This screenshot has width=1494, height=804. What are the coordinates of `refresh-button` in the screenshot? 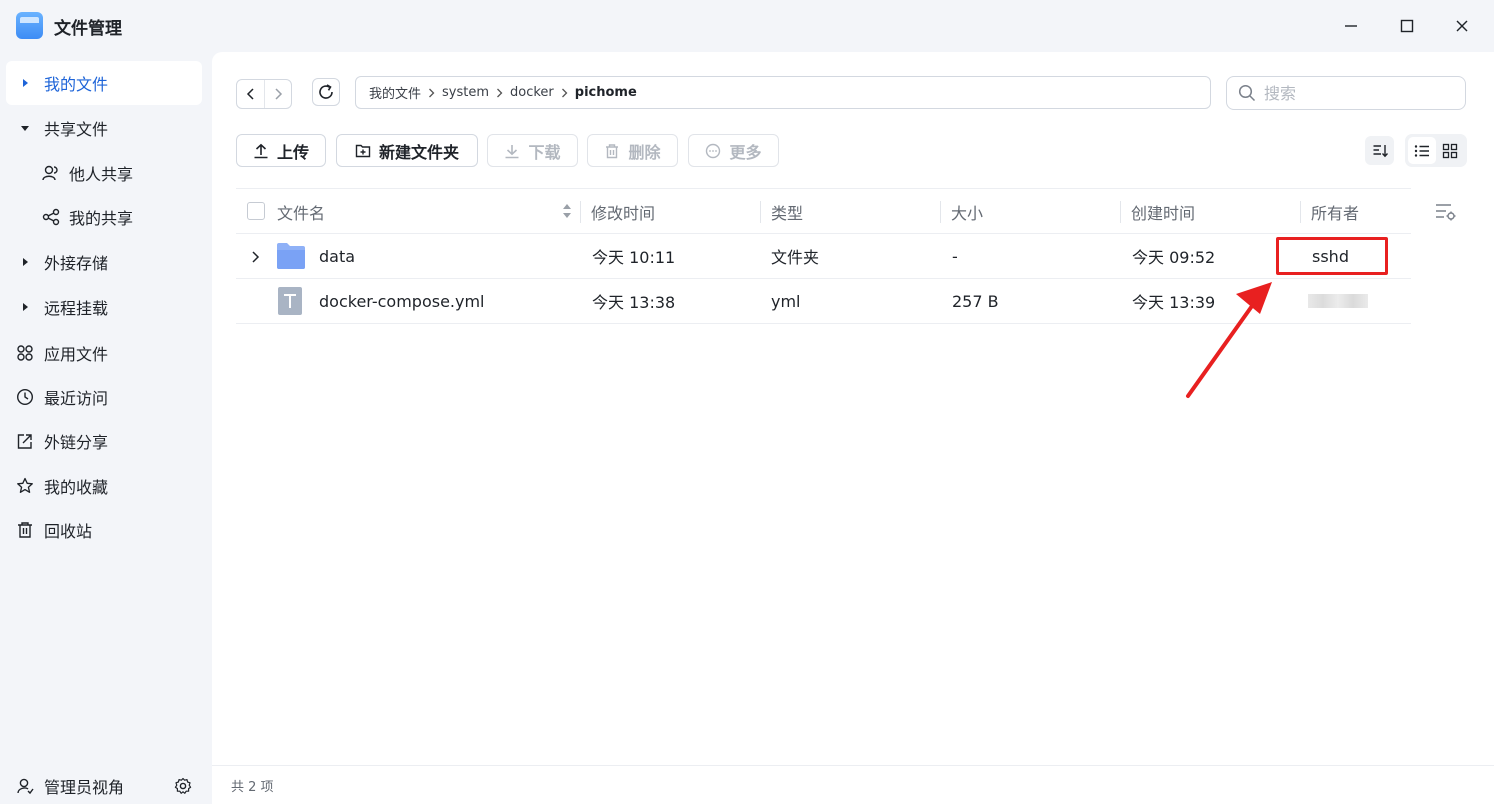 It's located at (326, 92).